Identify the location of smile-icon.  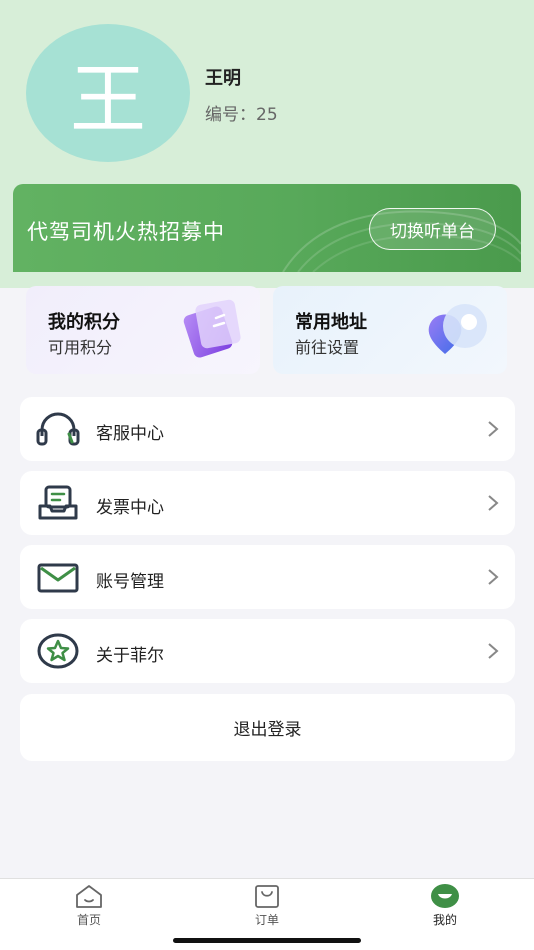
(445, 896).